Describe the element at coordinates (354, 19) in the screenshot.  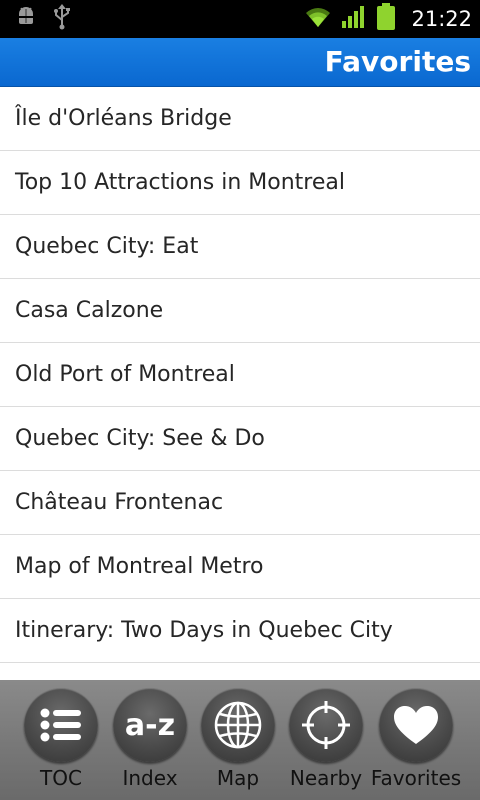
I see `signal-icon` at that location.